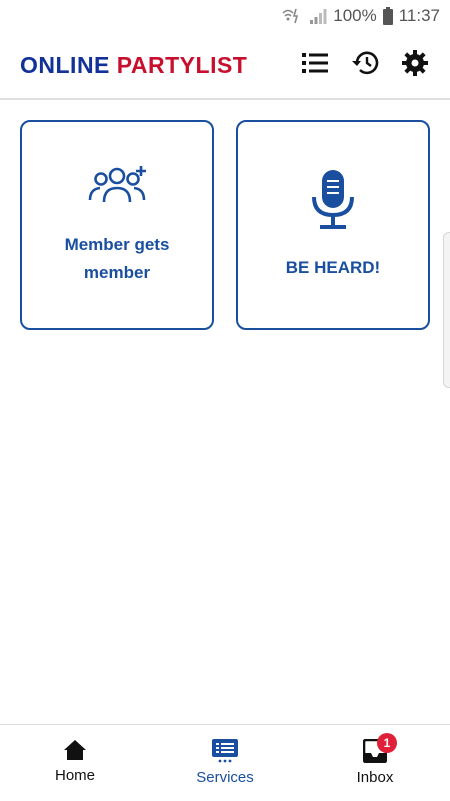 The image size is (450, 801). What do you see at coordinates (225, 16) in the screenshot?
I see `status-bar: 100% 11:37` at bounding box center [225, 16].